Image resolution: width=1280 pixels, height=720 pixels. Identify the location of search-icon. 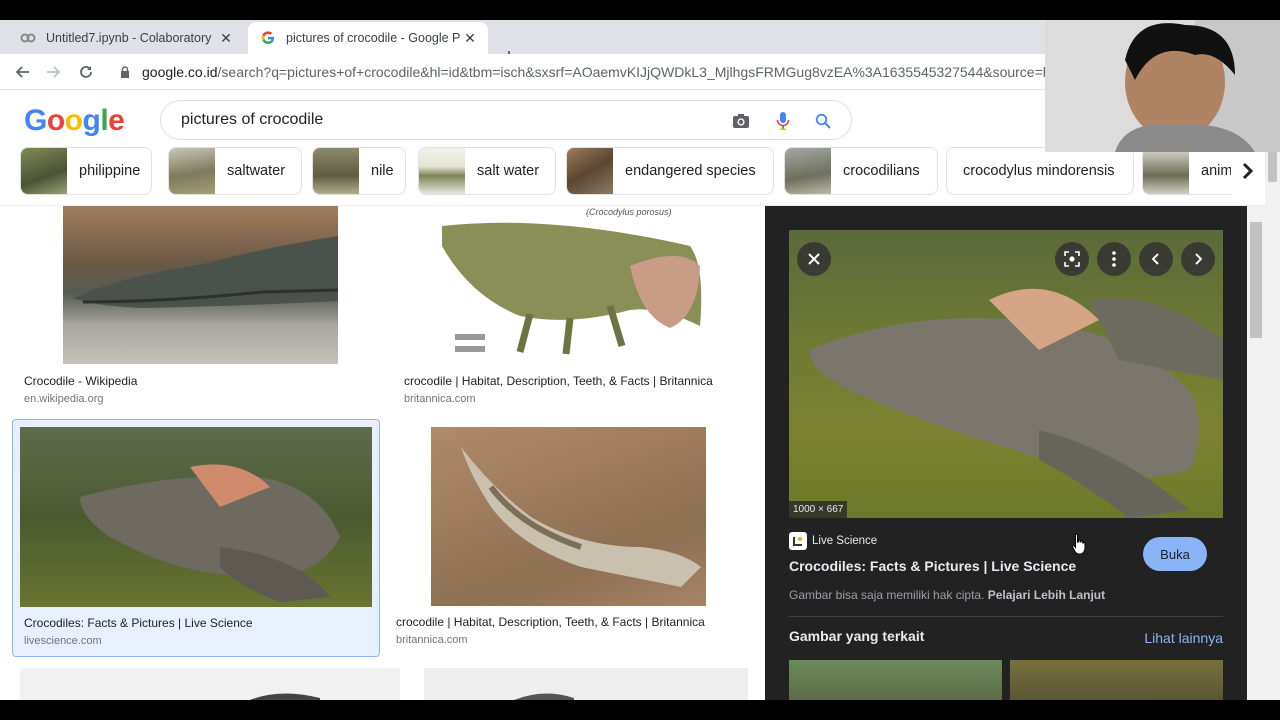
(823, 121).